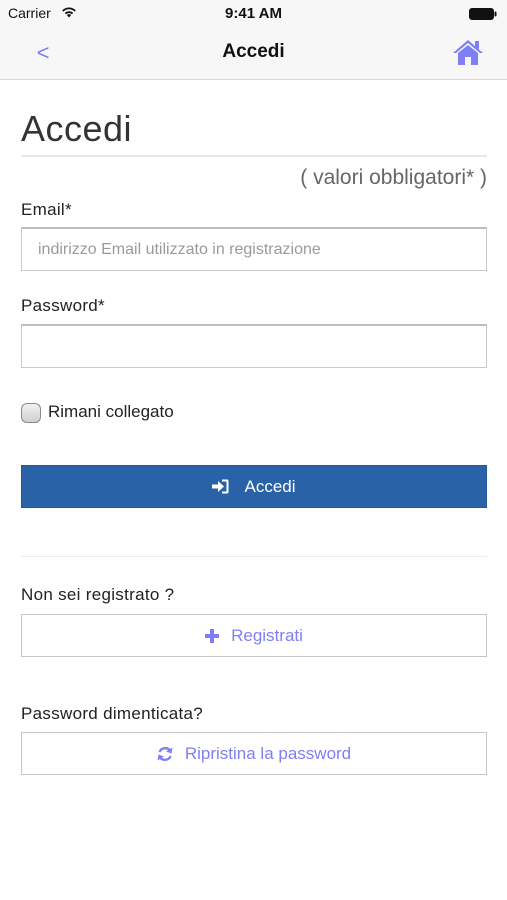  Describe the element at coordinates (165, 753) in the screenshot. I see `refresh-icon` at that location.